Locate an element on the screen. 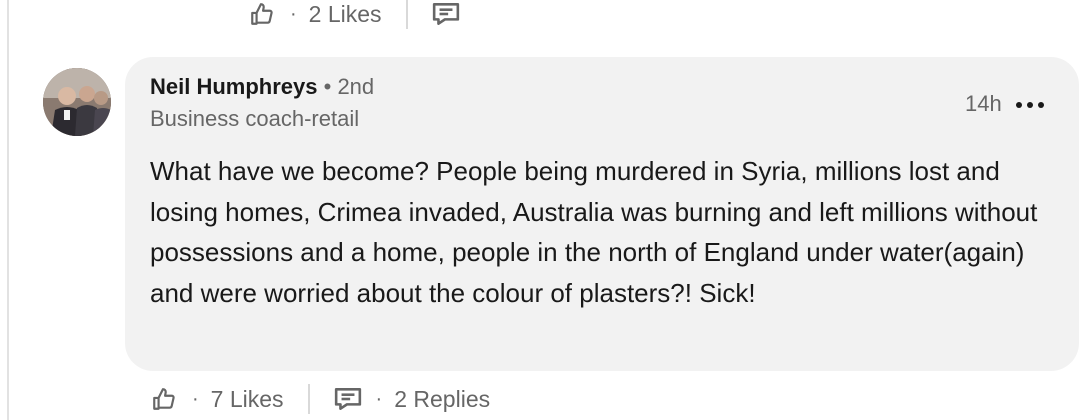  more-options-button is located at coordinates (1030, 105).